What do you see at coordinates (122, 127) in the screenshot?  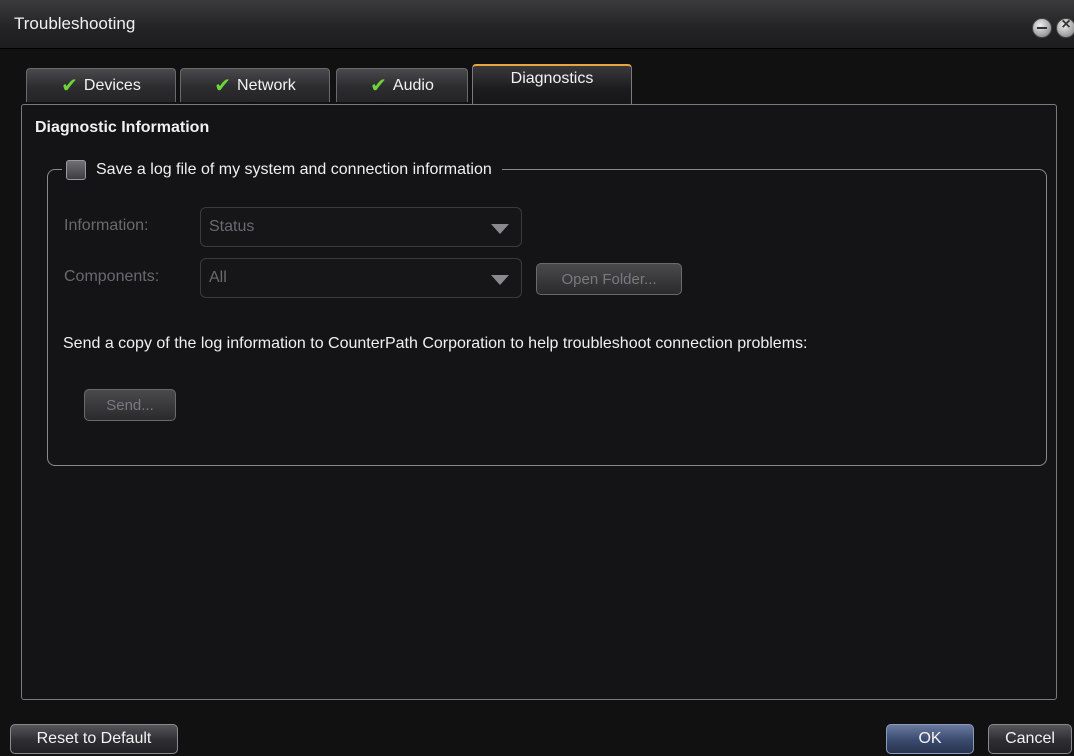 I see `section-title: Diagnostic Information` at bounding box center [122, 127].